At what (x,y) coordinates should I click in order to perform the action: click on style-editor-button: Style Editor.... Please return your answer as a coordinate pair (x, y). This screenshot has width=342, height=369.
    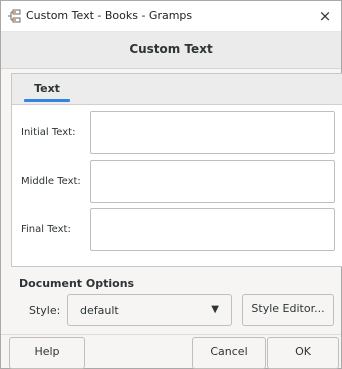
    Looking at the image, I should click on (288, 310).